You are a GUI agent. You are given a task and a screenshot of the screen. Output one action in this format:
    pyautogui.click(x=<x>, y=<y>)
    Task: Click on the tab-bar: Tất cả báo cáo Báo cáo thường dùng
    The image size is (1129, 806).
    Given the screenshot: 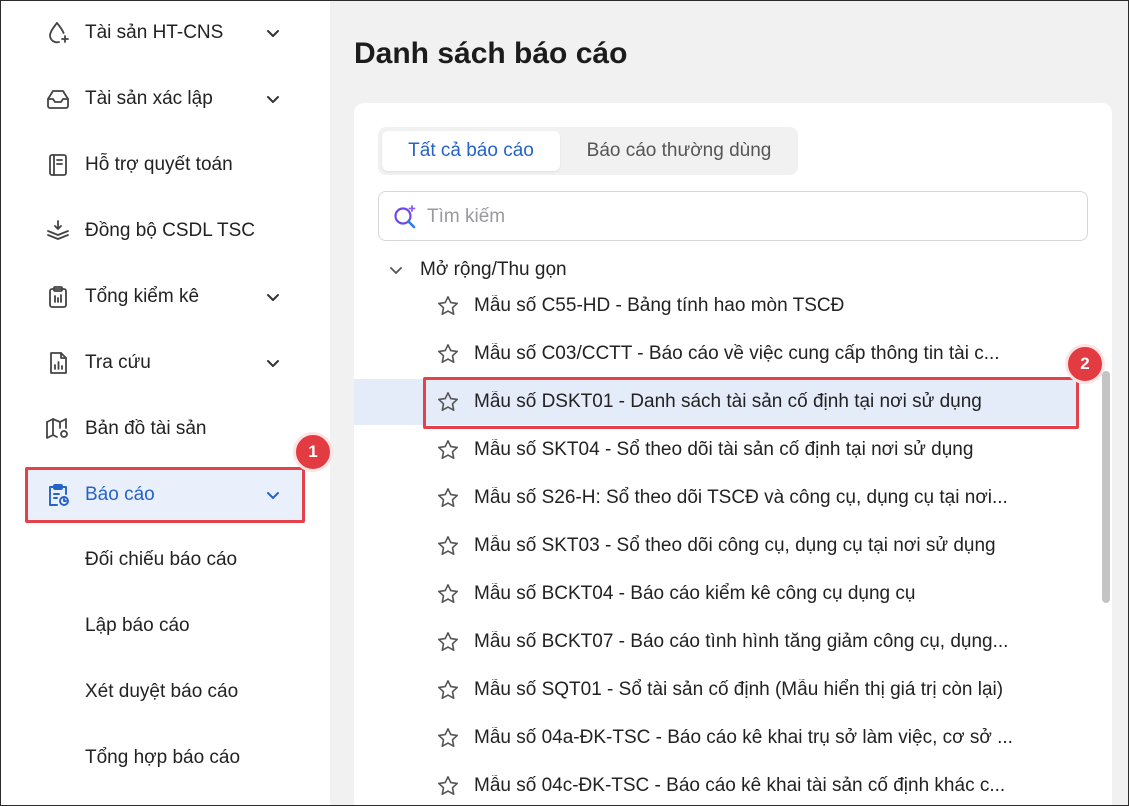 What is the action you would take?
    pyautogui.click(x=588, y=151)
    